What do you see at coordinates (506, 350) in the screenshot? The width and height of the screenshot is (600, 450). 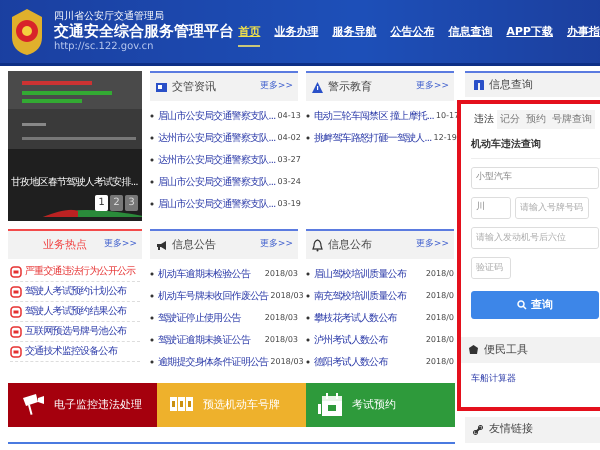 I see `section-title: 便民工具` at bounding box center [506, 350].